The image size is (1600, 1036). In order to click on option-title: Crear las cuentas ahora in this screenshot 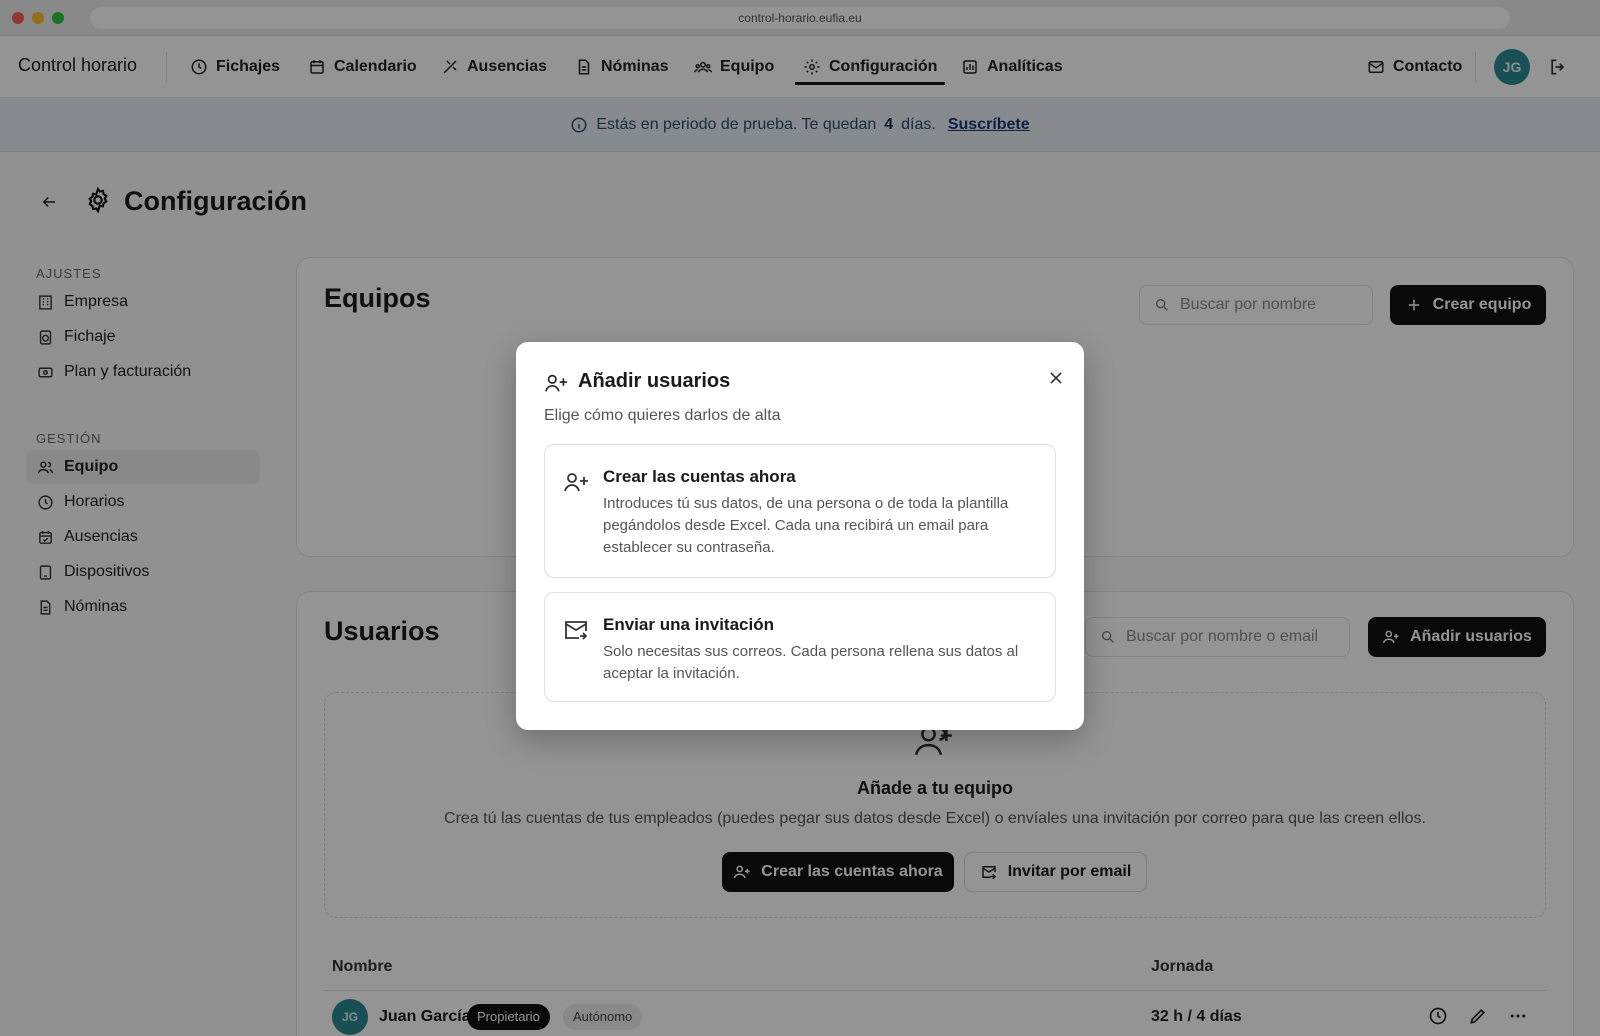, I will do `click(699, 476)`.